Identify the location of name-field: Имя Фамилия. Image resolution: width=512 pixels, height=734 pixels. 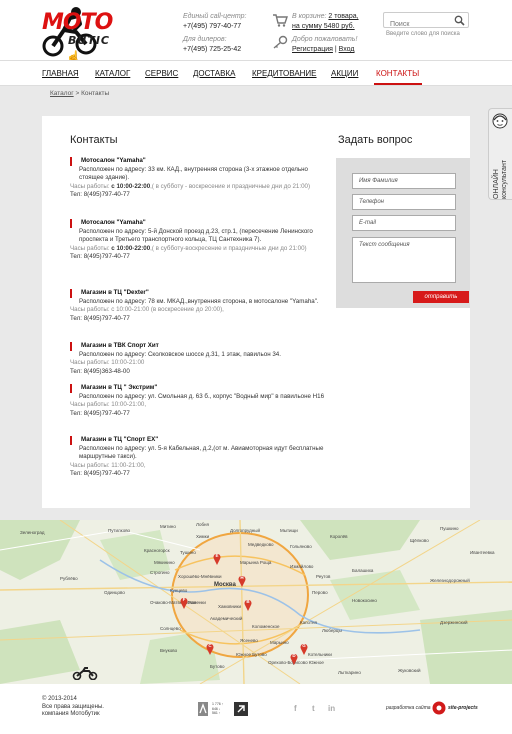
(404, 181).